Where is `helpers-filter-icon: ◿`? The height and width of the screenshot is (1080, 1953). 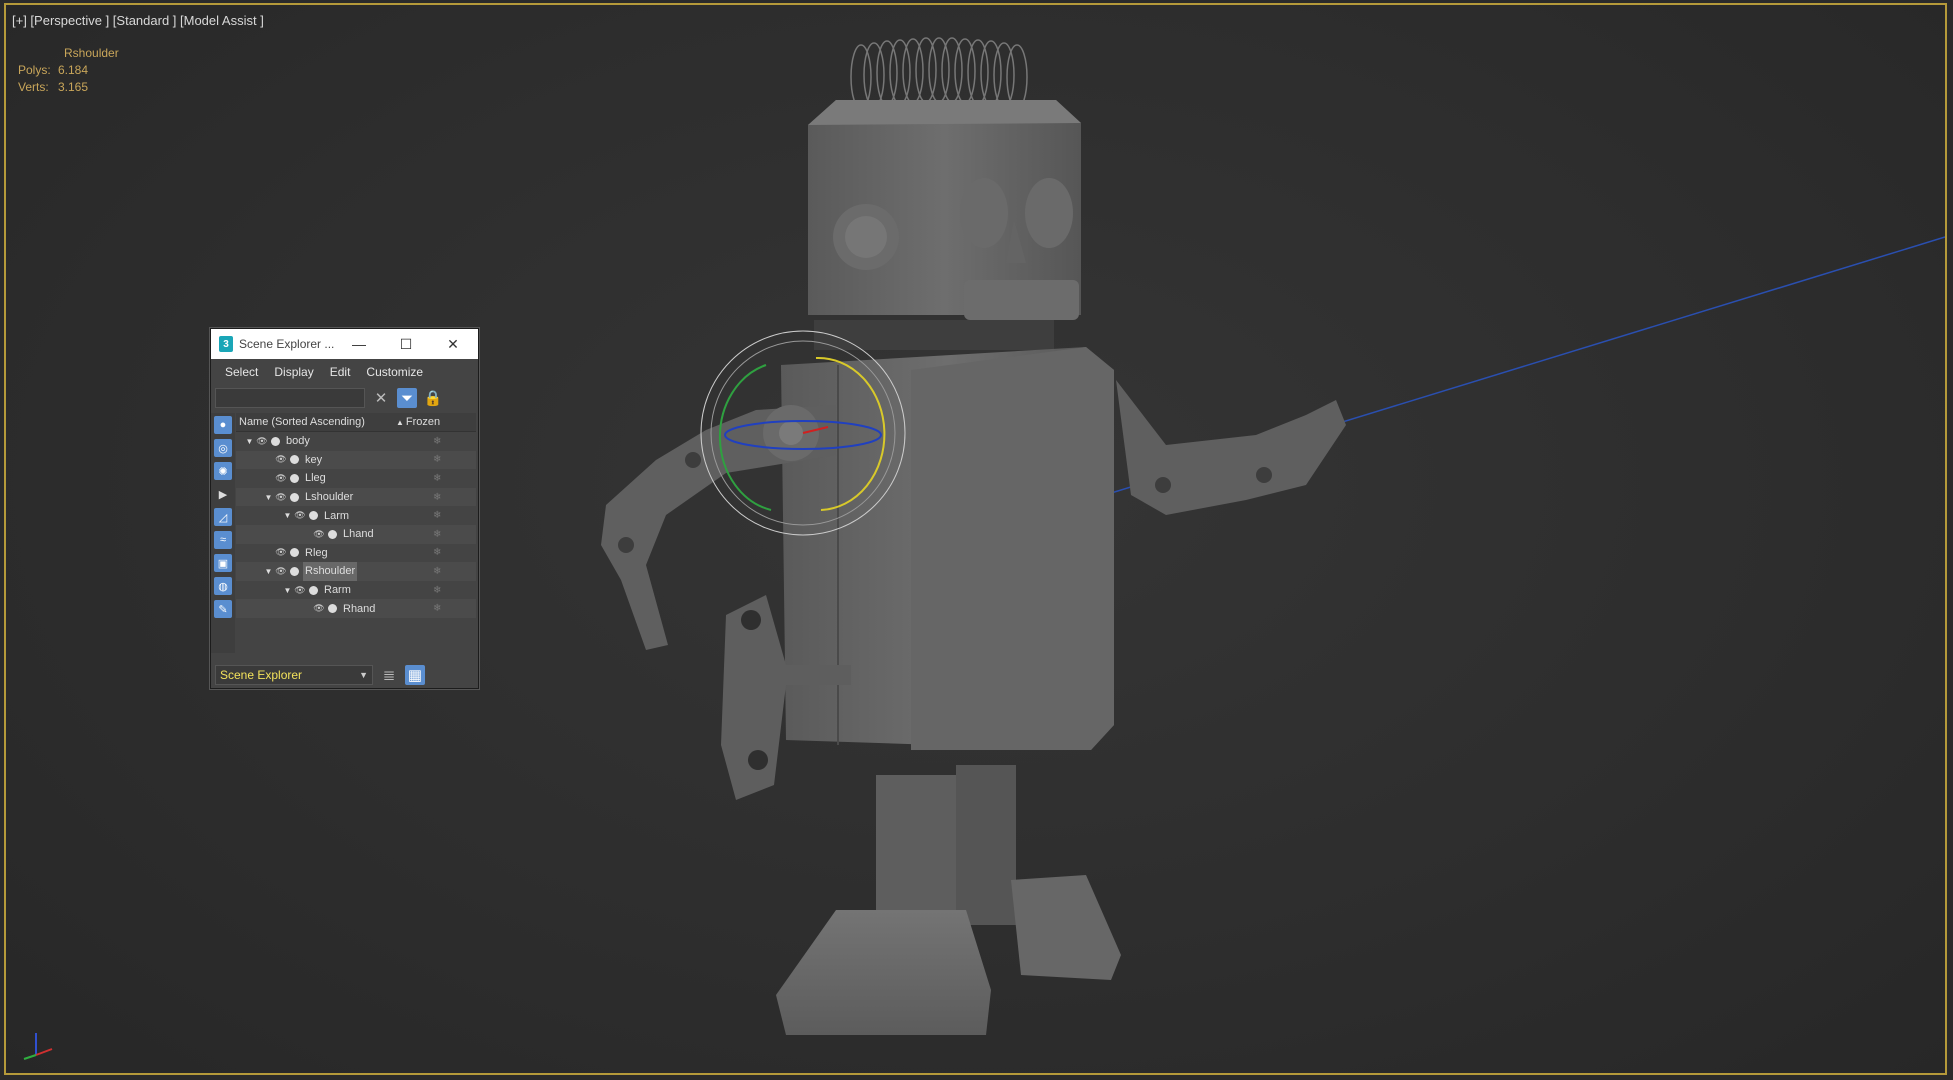
helpers-filter-icon: ◿ is located at coordinates (223, 517).